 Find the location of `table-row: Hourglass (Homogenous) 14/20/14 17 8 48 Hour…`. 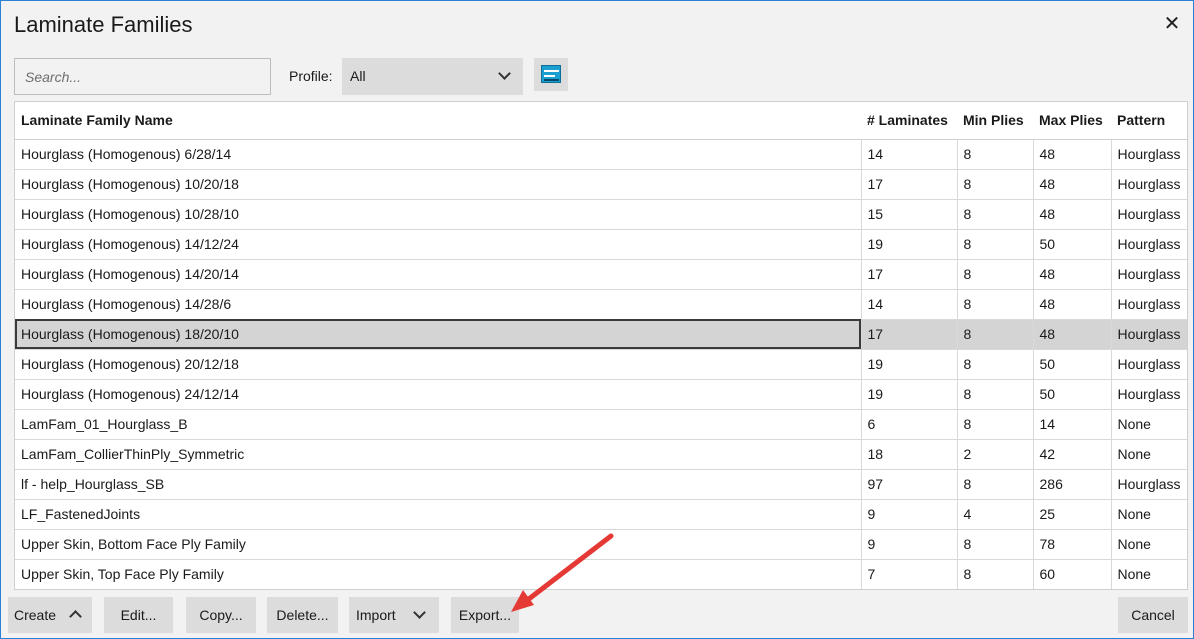

table-row: Hourglass (Homogenous) 14/20/14 17 8 48 Hour… is located at coordinates (601, 274).